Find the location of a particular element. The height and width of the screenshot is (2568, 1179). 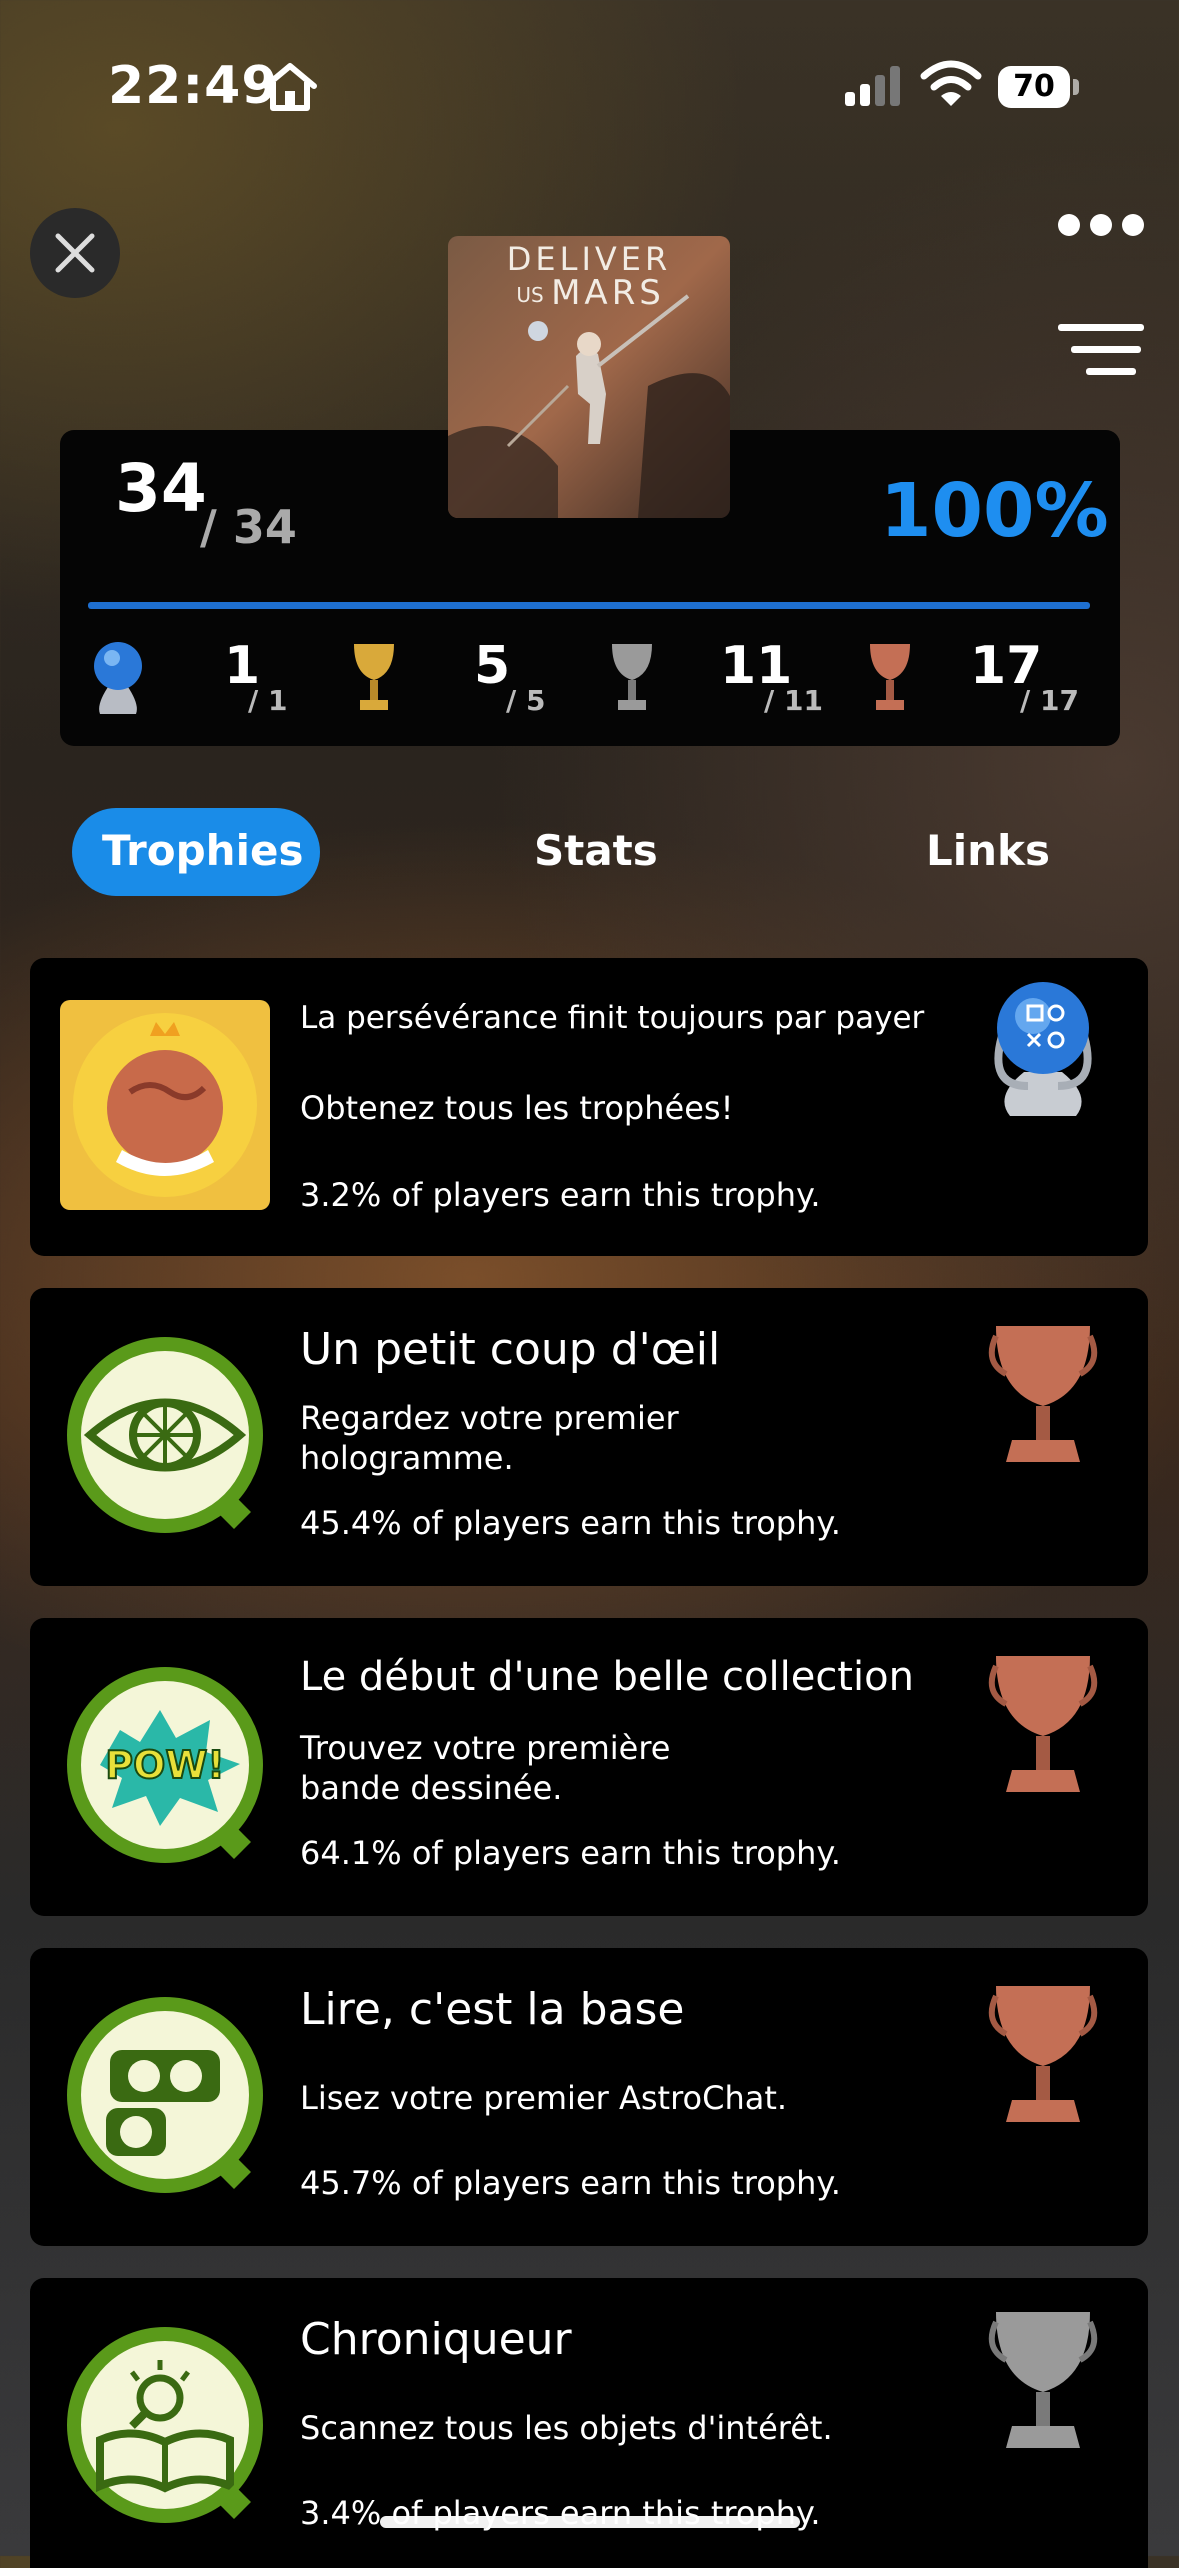

chat-badge-icon is located at coordinates (165, 2095).